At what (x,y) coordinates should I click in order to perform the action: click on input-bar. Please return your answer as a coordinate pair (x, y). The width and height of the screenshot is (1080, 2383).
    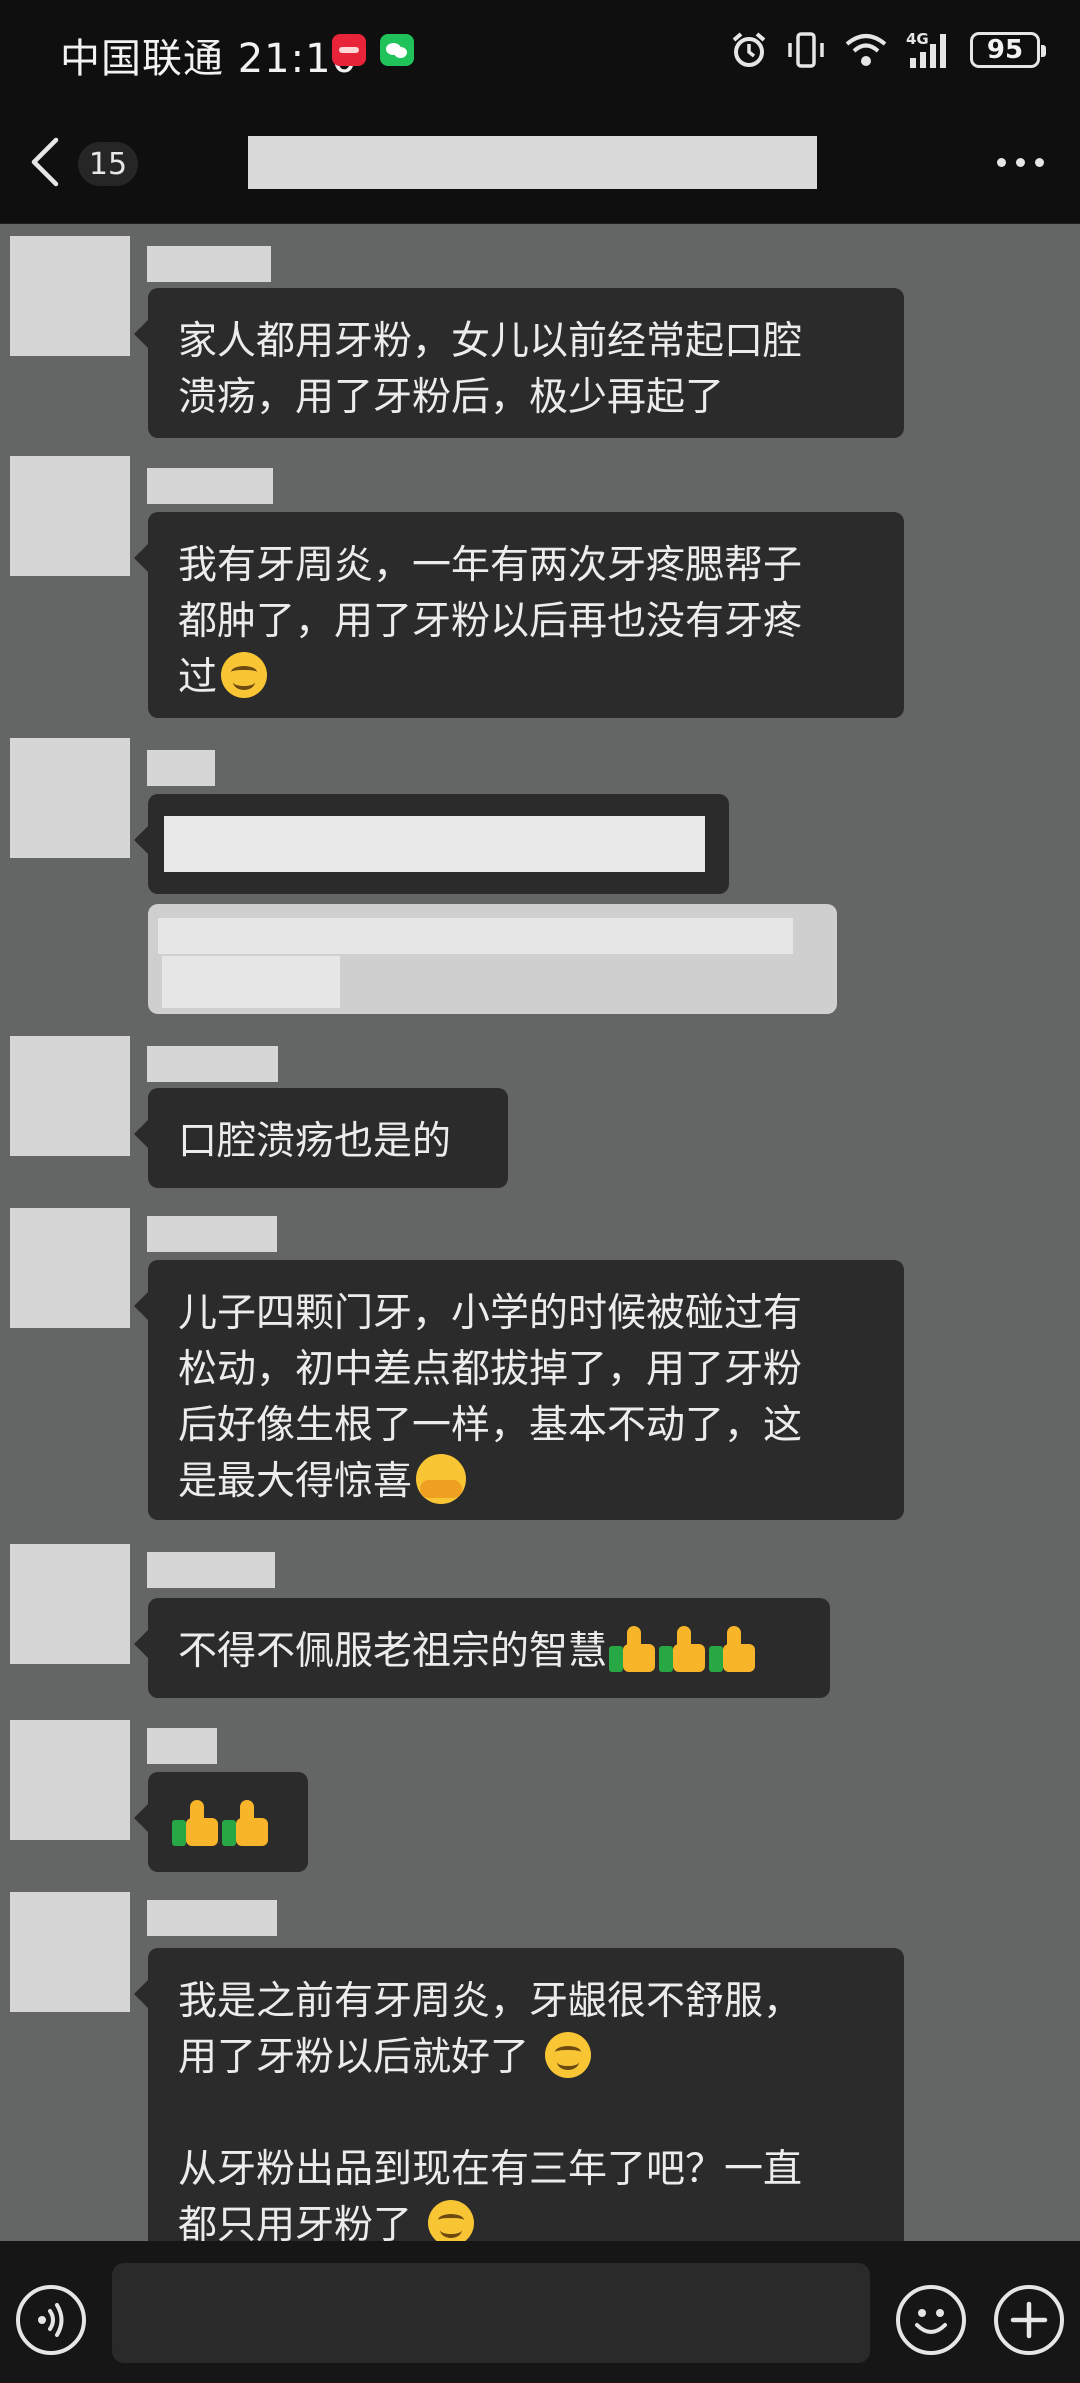
    Looking at the image, I should click on (540, 2312).